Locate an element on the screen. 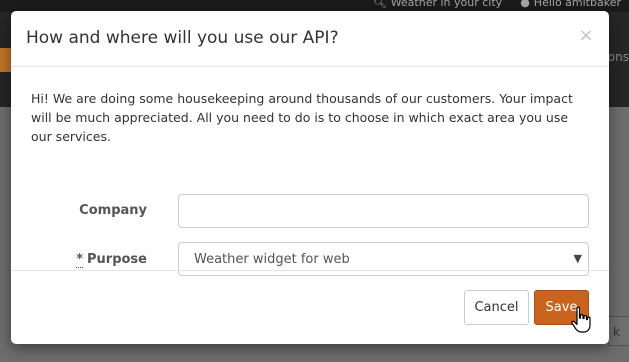 Image resolution: width=629 pixels, height=362 pixels. modal-title: How and where will you use our API? is located at coordinates (182, 38).